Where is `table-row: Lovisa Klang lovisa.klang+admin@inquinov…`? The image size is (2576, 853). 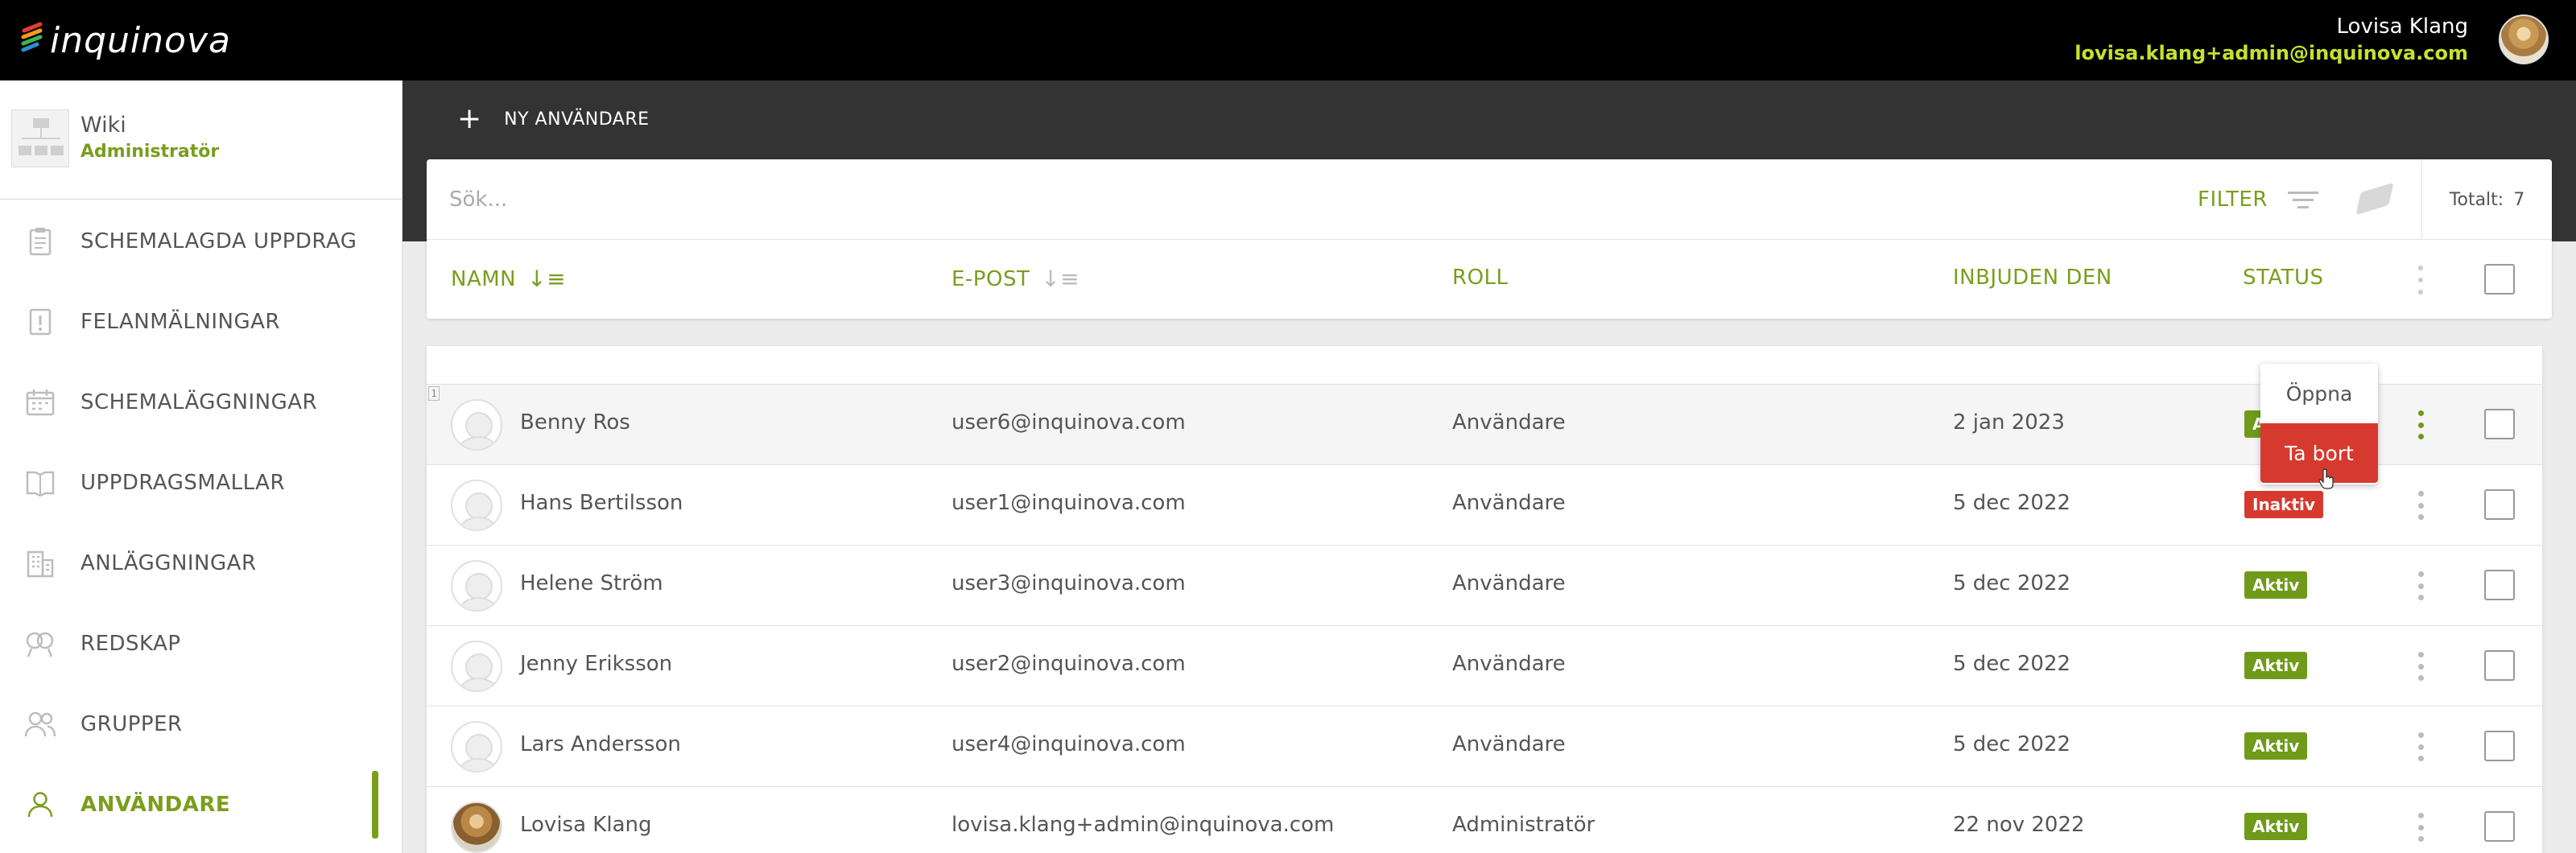 table-row: Lovisa Klang lovisa.klang+admin@inquinov… is located at coordinates (1484, 820).